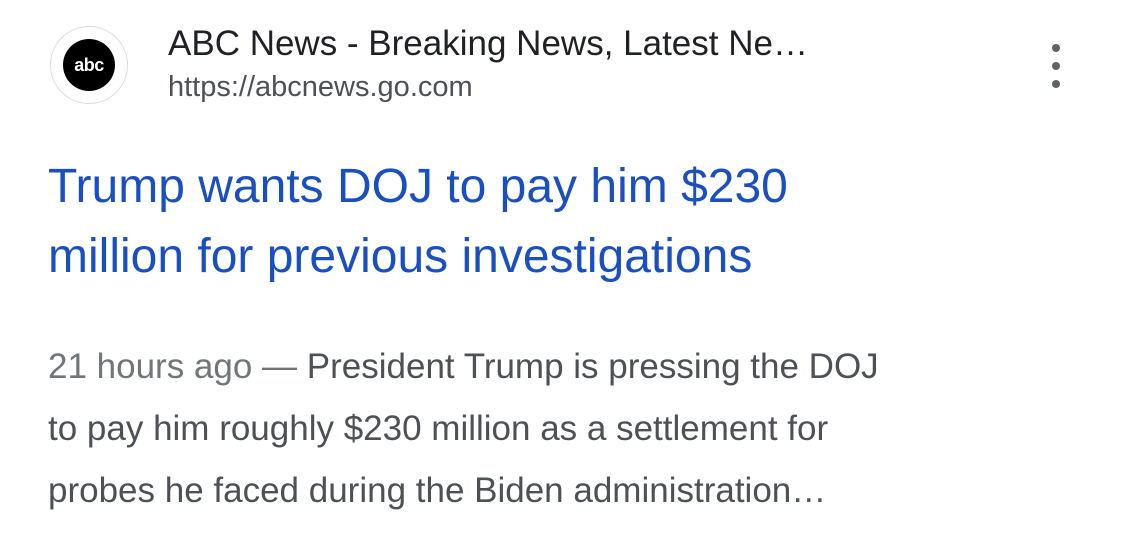 This screenshot has height=536, width=1125. What do you see at coordinates (400, 256) in the screenshot?
I see `headline-line-2: million for previous investigations` at bounding box center [400, 256].